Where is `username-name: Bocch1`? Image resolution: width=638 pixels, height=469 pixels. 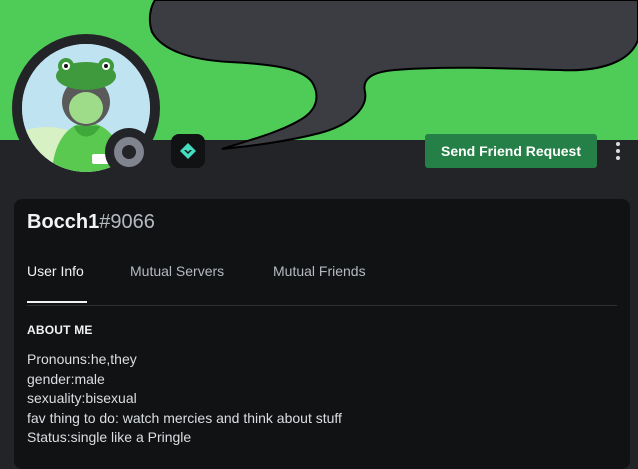 username-name: Bocch1 is located at coordinates (63, 222).